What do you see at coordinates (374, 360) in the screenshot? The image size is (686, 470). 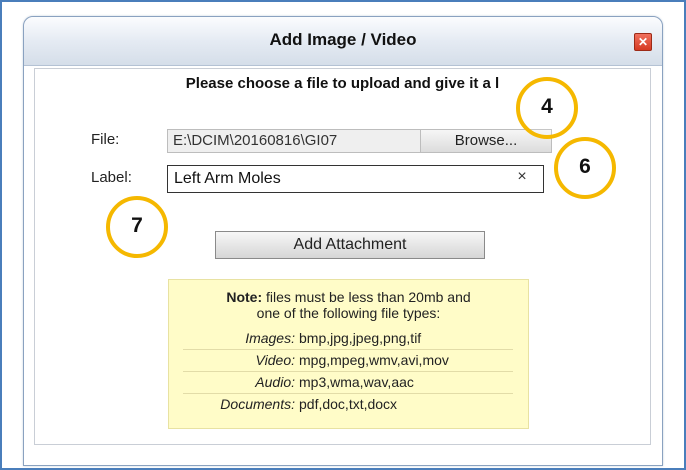 I see `file-type-extensions: mpg,mpeg,wmv,avi,mov` at bounding box center [374, 360].